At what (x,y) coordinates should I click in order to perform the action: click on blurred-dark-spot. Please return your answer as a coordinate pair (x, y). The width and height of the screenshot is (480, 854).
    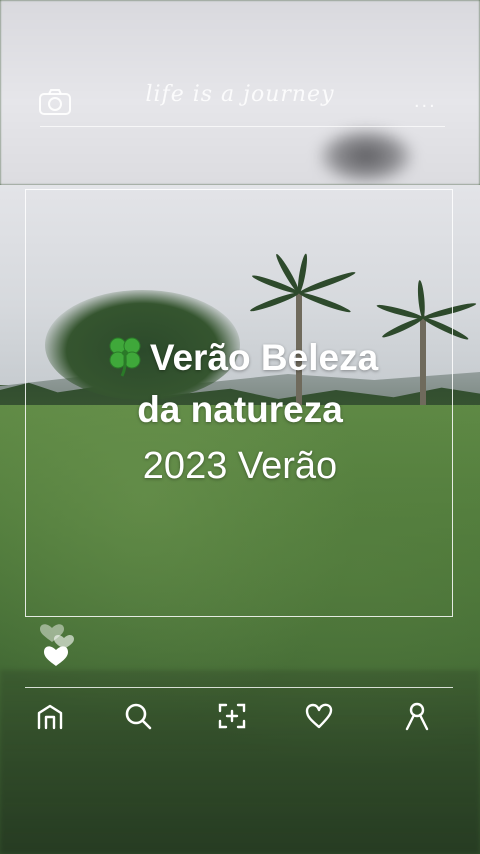
    Looking at the image, I should click on (366, 156).